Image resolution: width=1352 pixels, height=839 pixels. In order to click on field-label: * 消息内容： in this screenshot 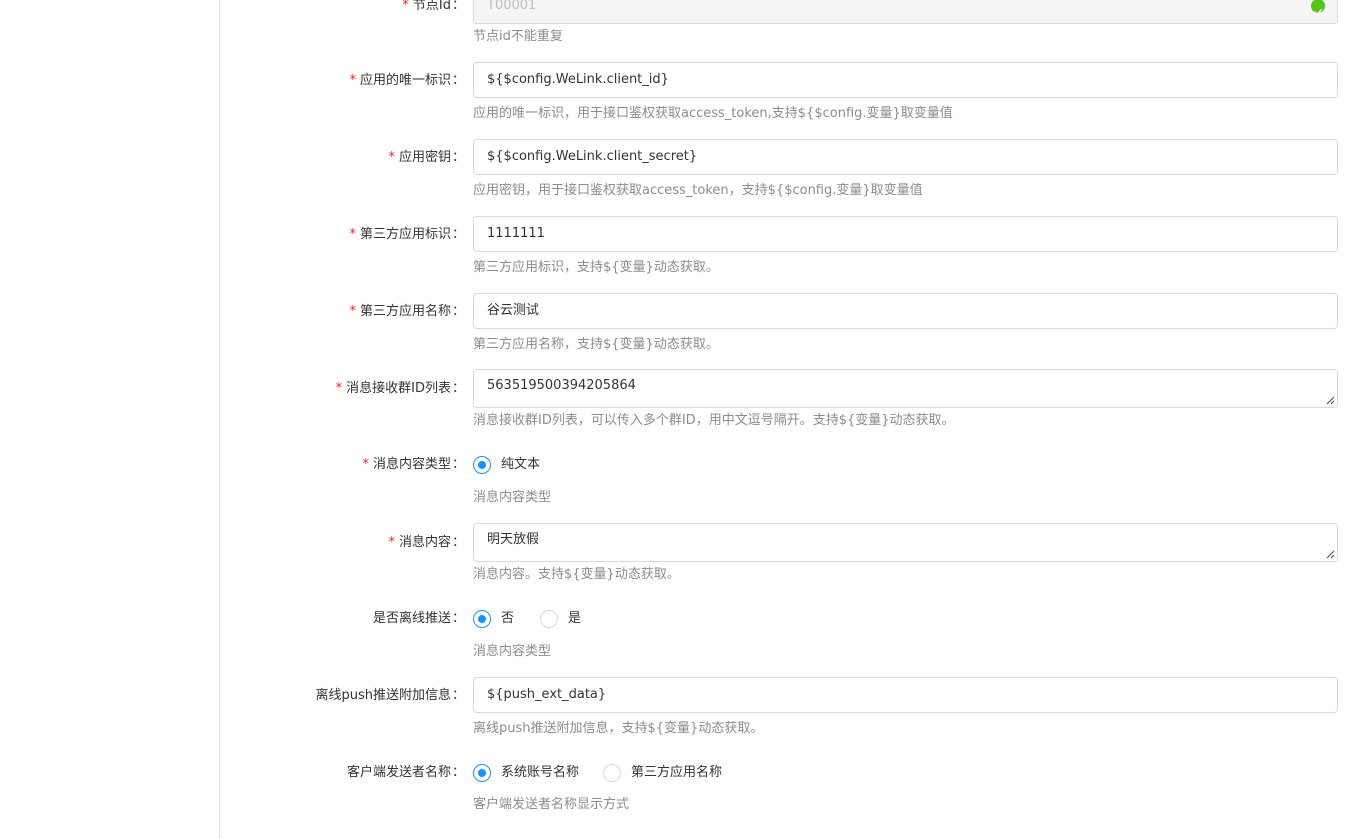, I will do `click(426, 542)`.